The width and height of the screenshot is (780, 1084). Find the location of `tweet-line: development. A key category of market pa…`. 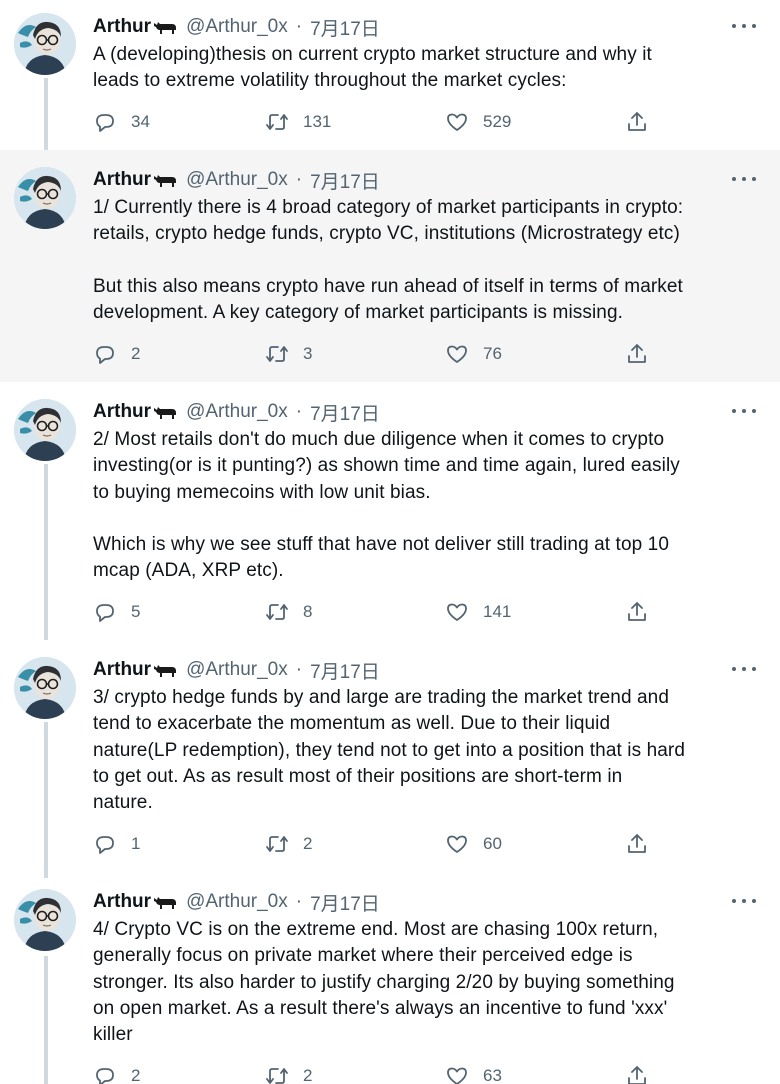

tweet-line: development. A key category of market pa… is located at coordinates (358, 312).